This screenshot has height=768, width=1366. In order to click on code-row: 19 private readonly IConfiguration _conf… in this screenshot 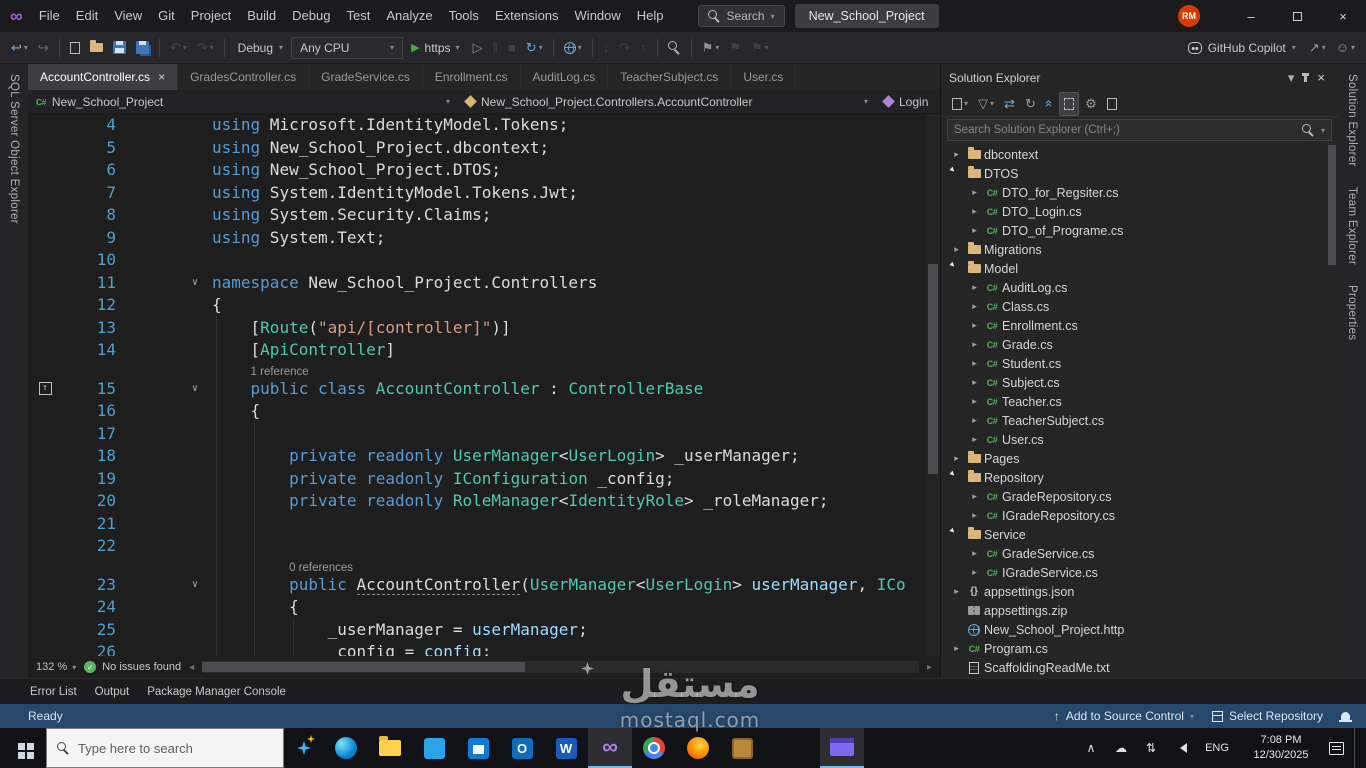, I will do `click(484, 479)`.